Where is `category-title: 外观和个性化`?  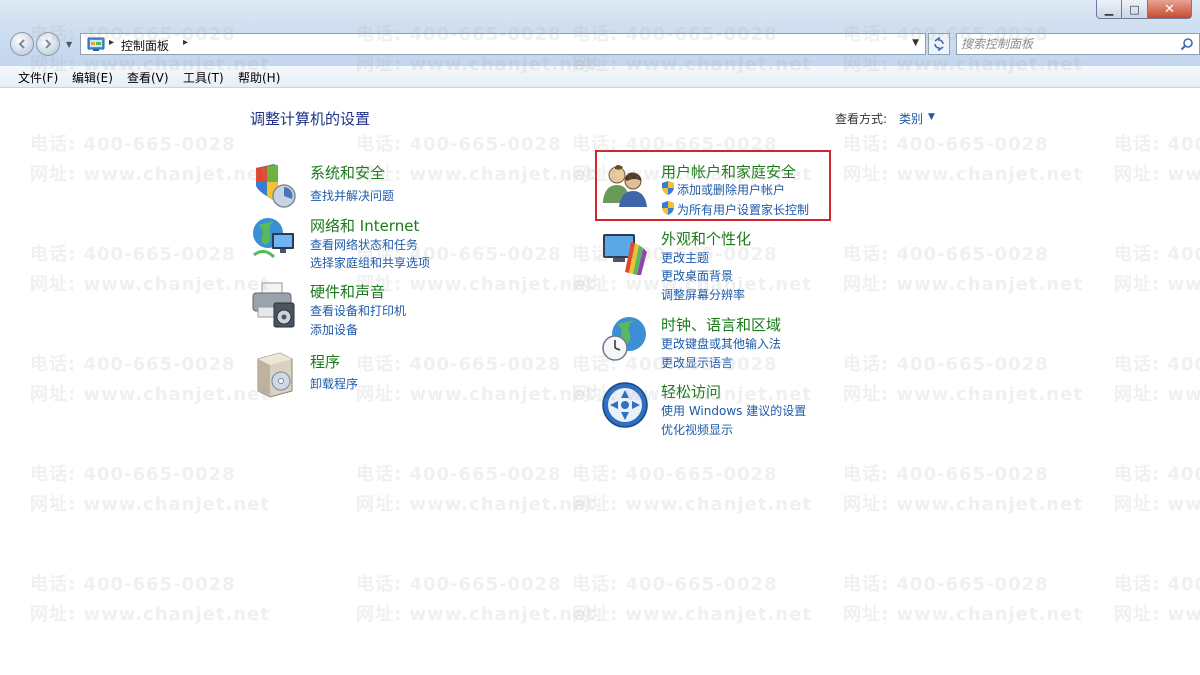 category-title: 外观和个性化 is located at coordinates (706, 238).